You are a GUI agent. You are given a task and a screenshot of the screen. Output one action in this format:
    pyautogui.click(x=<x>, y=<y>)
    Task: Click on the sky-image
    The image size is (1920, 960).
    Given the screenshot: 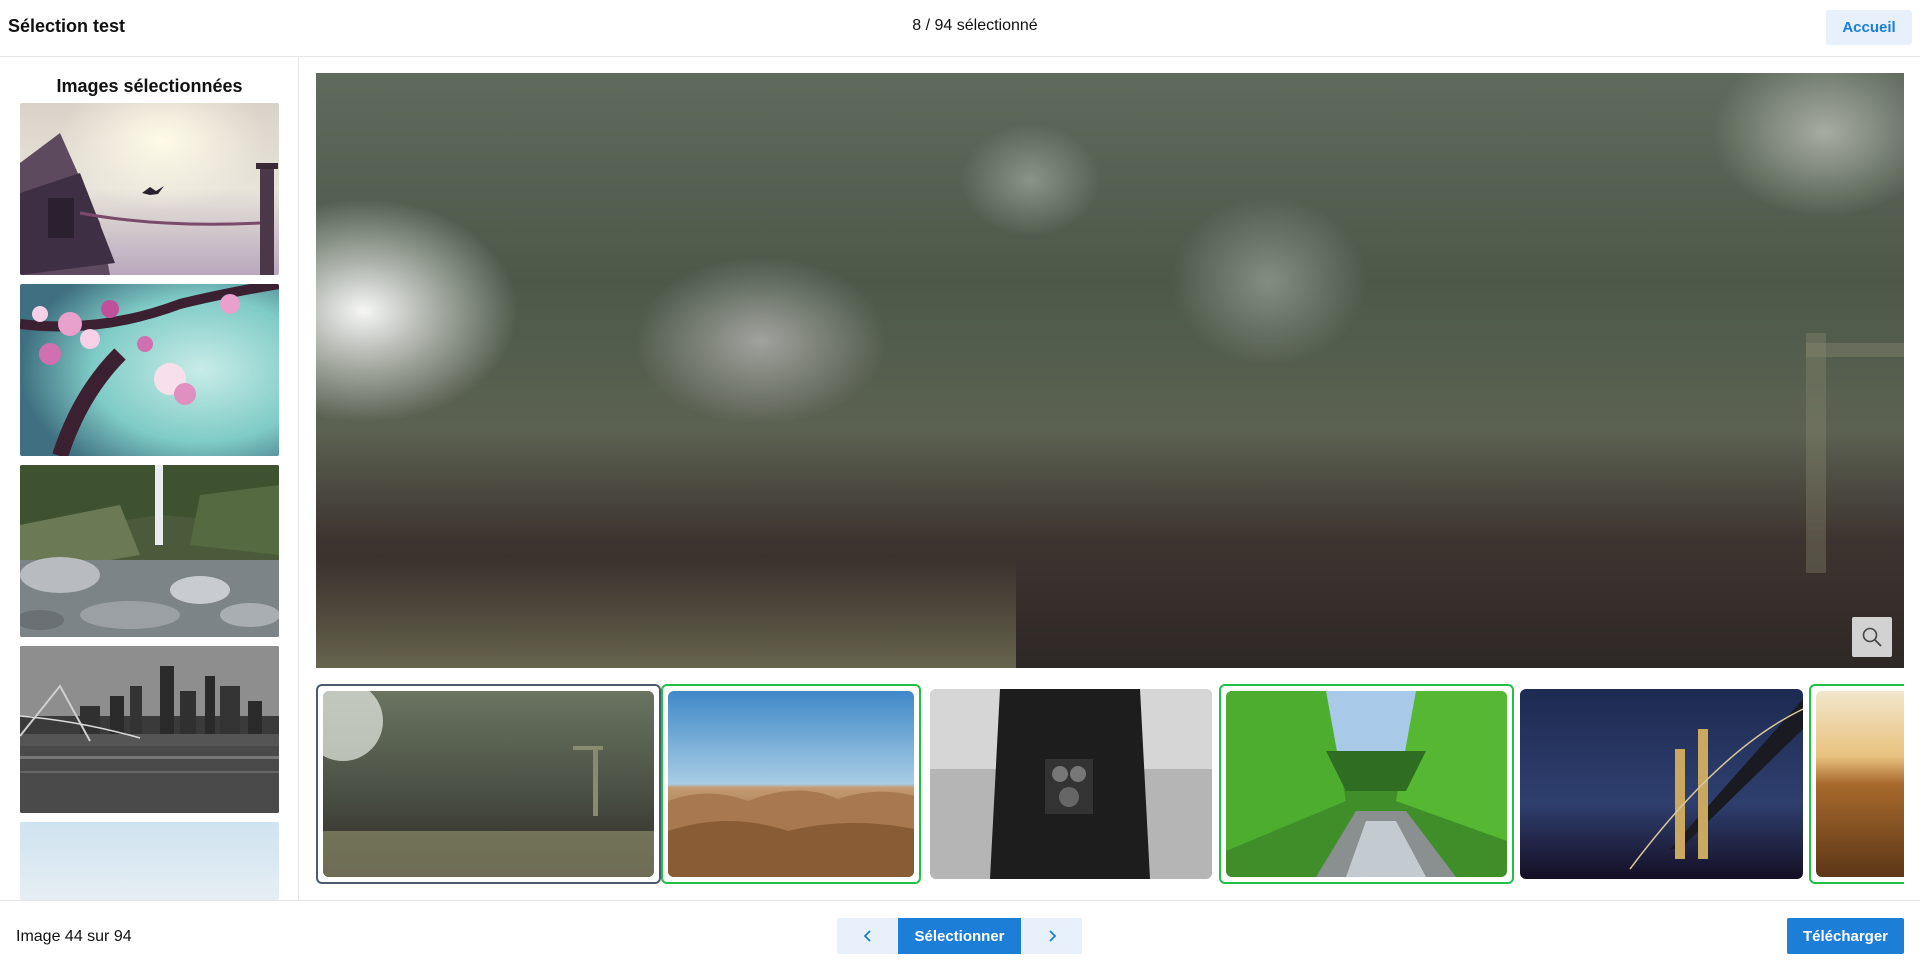 What is the action you would take?
    pyautogui.click(x=149, y=861)
    